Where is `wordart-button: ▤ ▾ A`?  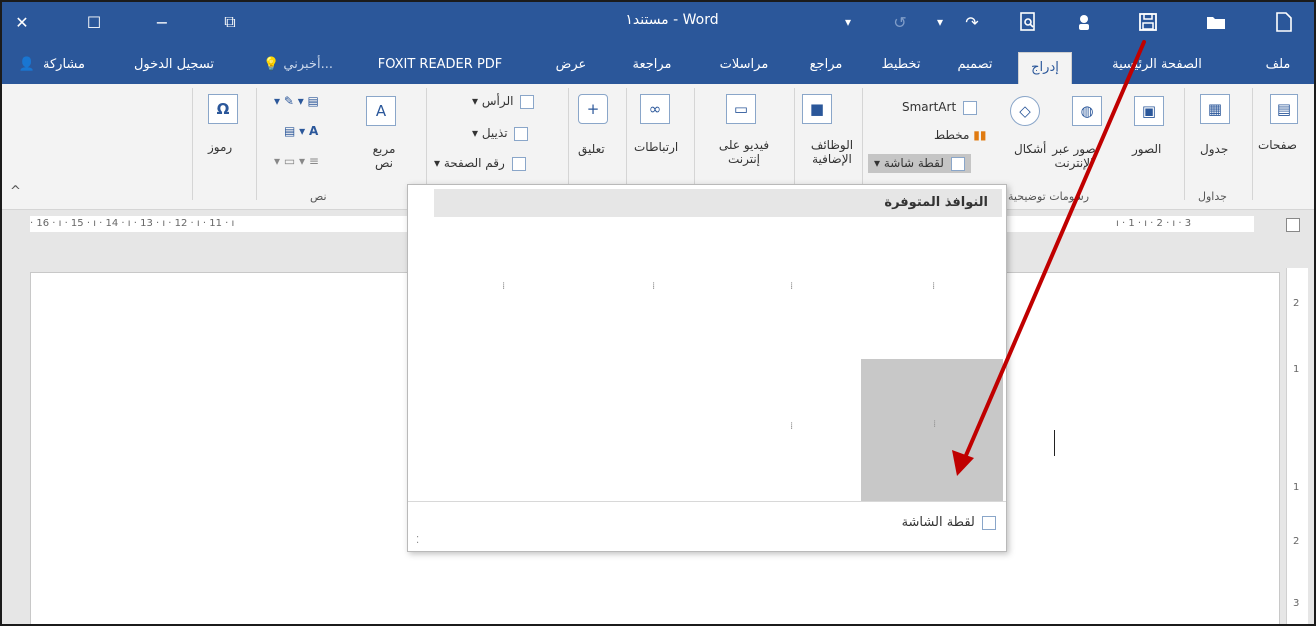
wordart-button: ▤ ▾ A is located at coordinates (301, 131).